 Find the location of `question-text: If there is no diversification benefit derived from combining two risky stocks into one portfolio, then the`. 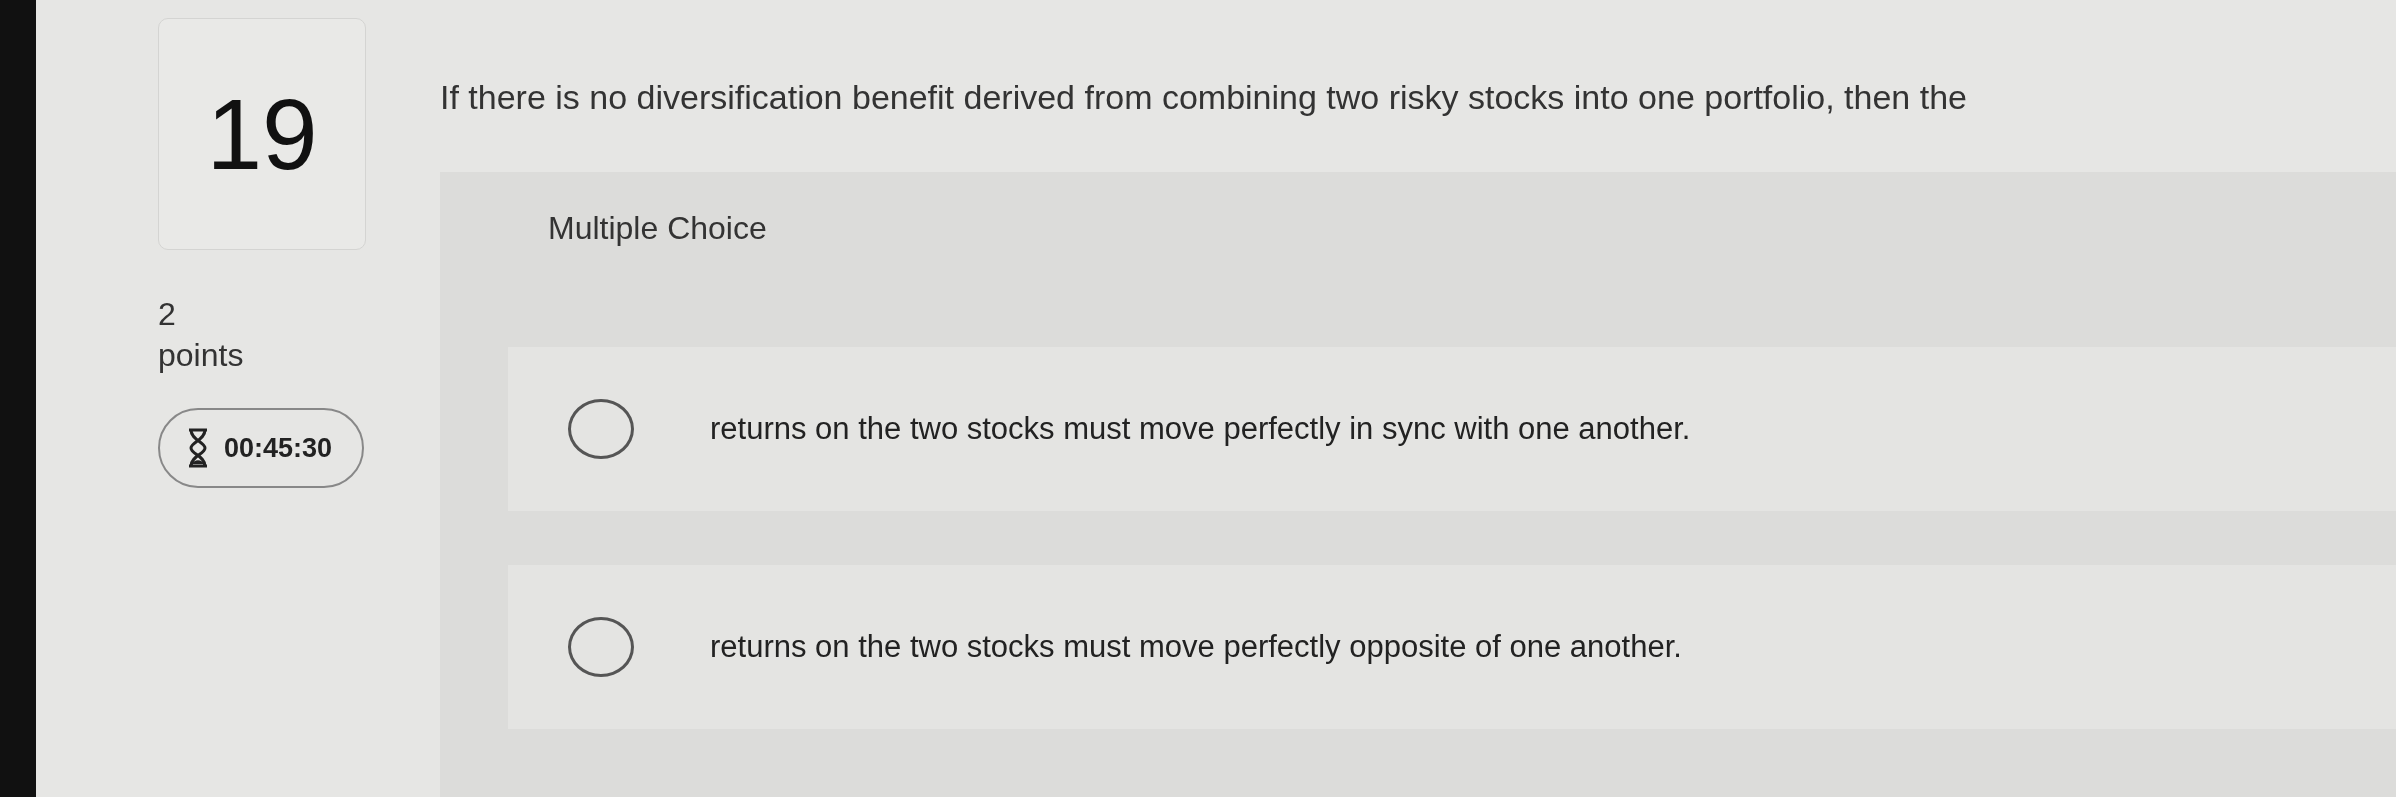

question-text: If there is no diversification benefit derived from combining two risky stocks into one portfolio, then the is located at coordinates (1204, 97).